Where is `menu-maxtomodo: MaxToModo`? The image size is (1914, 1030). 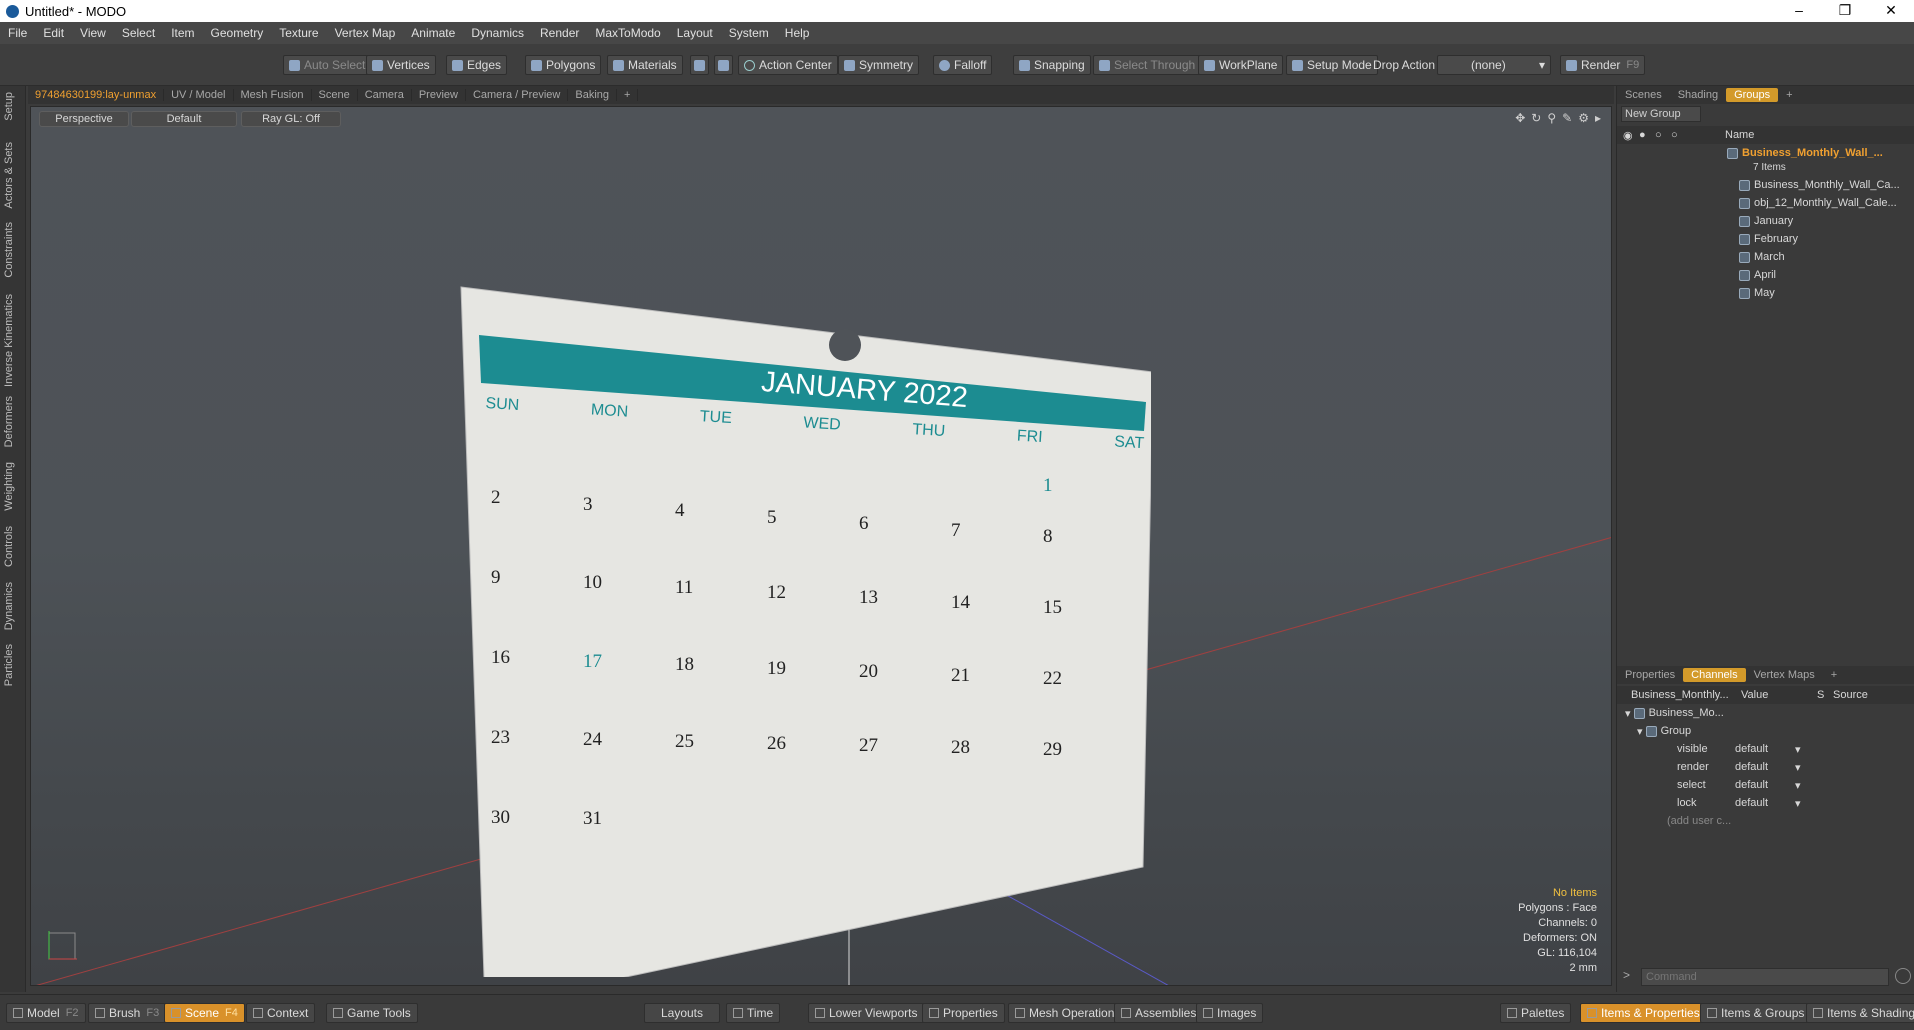
menu-maxtomodo: MaxToModo is located at coordinates (627, 33).